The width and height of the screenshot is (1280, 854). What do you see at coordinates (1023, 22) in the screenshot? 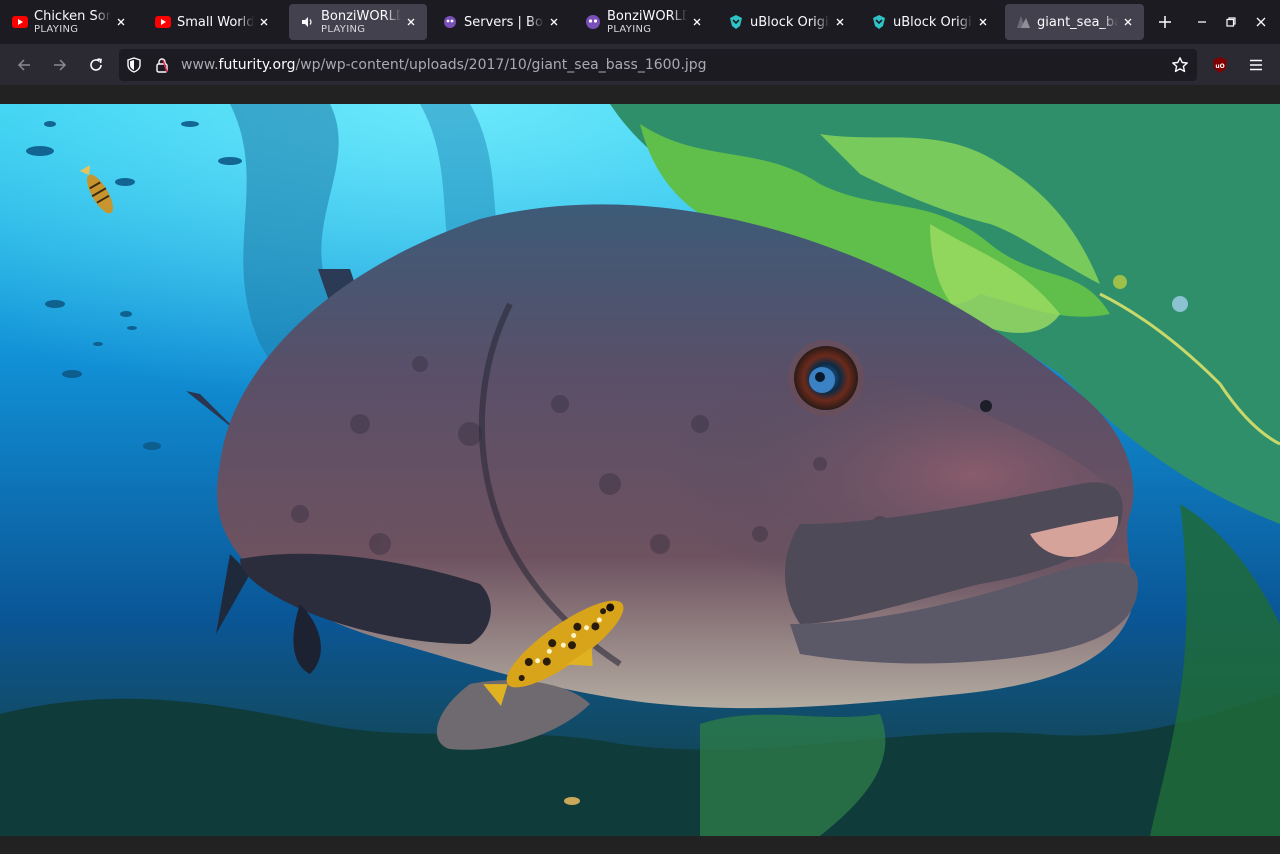
I see `image-icon` at bounding box center [1023, 22].